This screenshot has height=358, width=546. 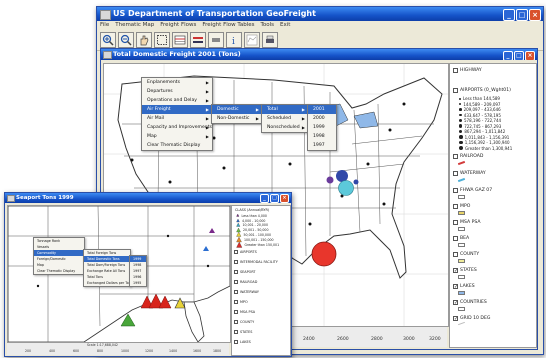 I want to click on zoom-out-button, so click(x=126, y=40).